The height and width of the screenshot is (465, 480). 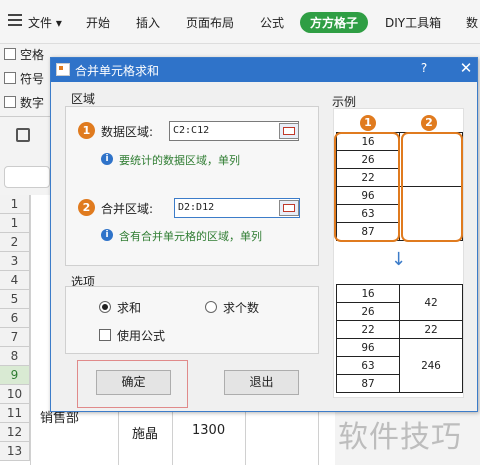 I want to click on exit-button: 退出, so click(x=261, y=382).